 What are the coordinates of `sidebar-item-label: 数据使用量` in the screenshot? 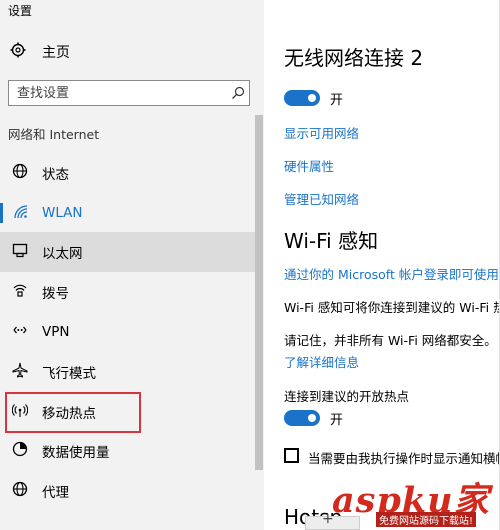 It's located at (76, 453).